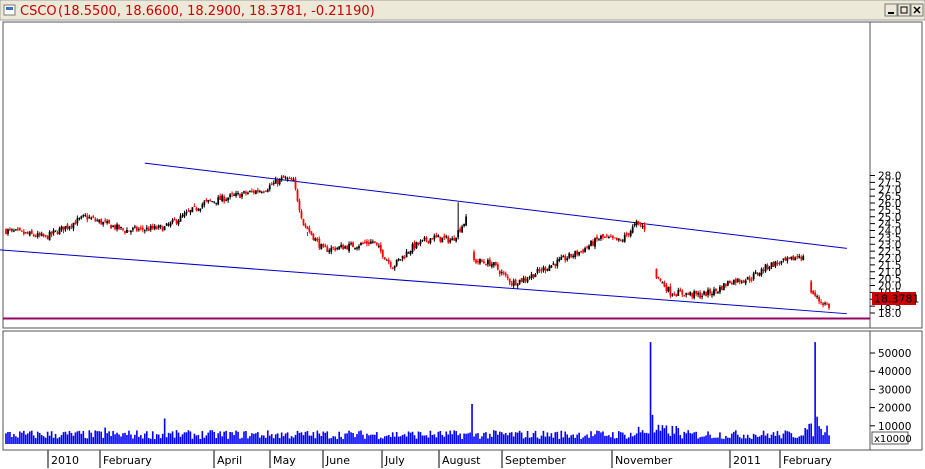 The image size is (925, 469). What do you see at coordinates (904, 10) in the screenshot?
I see `restore-icon` at bounding box center [904, 10].